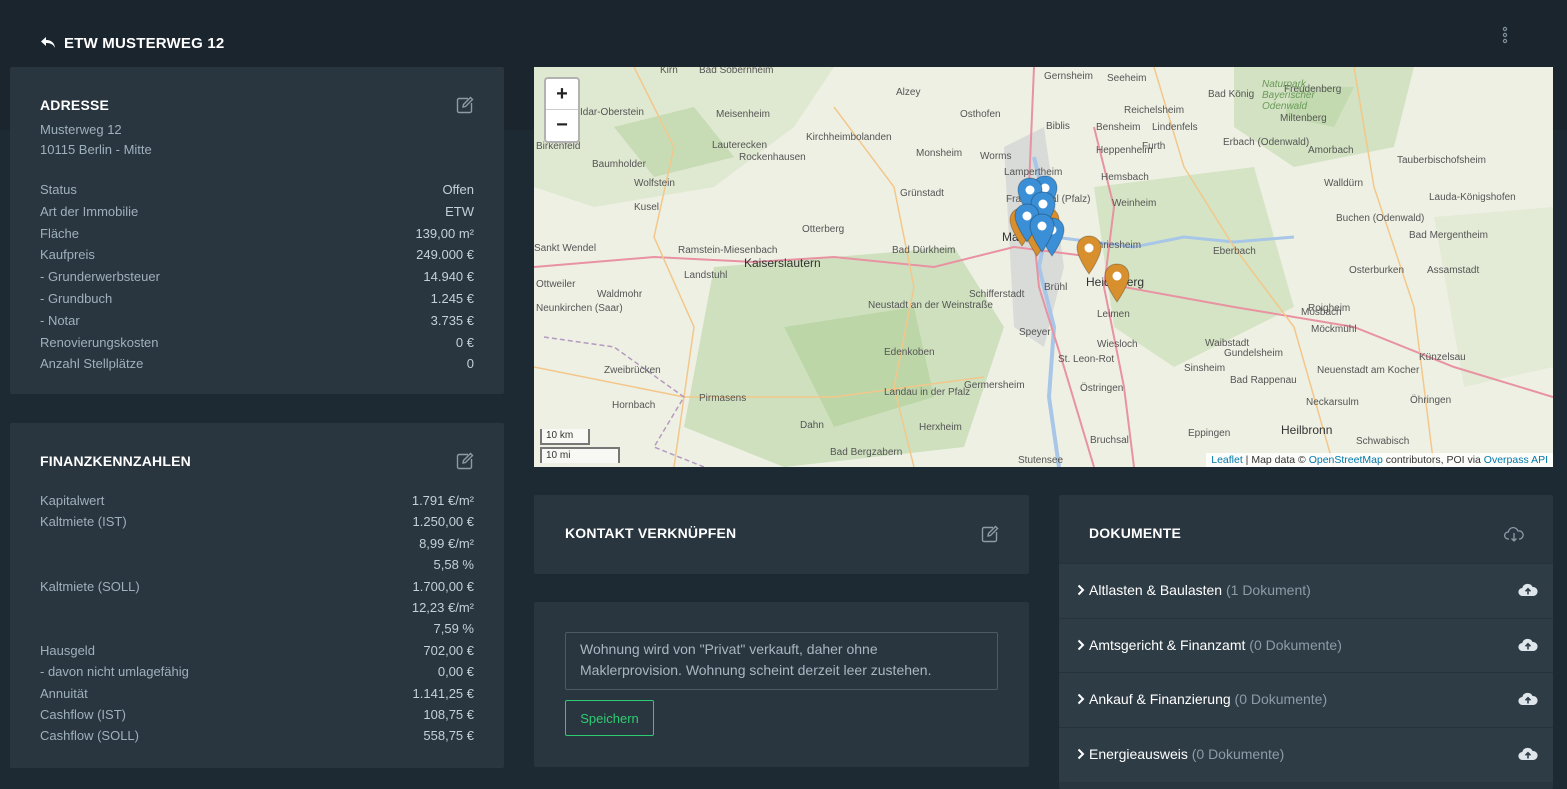 This screenshot has width=1567, height=789. What do you see at coordinates (448, 277) in the screenshot?
I see `address-detail-value: 14.940 €` at bounding box center [448, 277].